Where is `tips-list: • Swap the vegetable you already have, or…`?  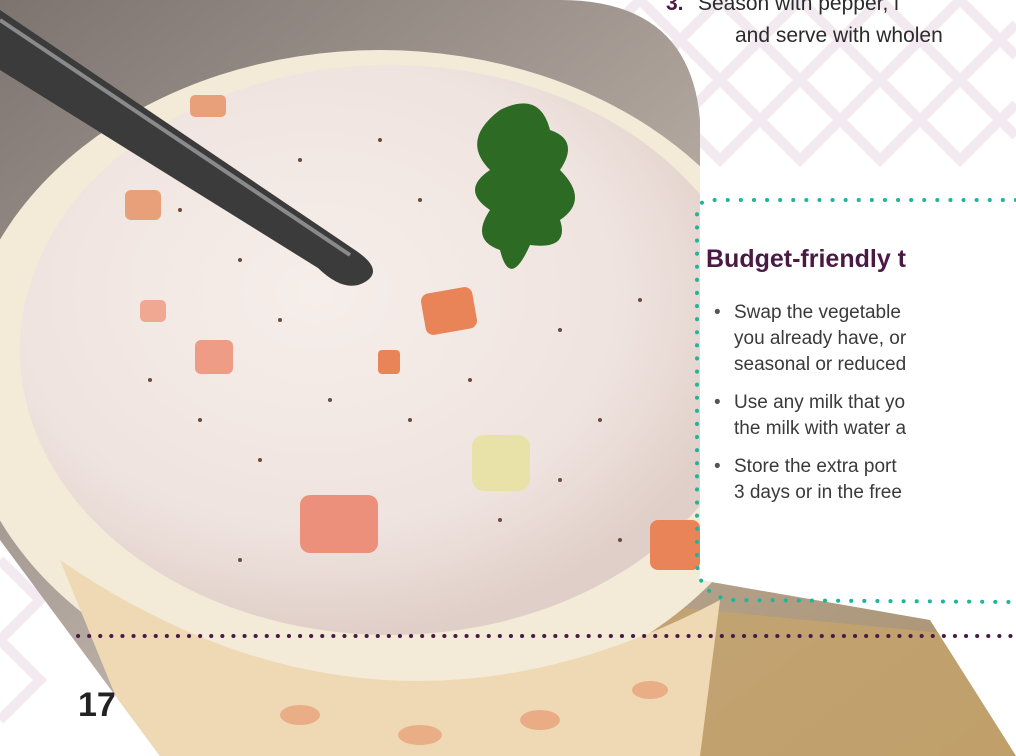 tips-list: • Swap the vegetable you already have, or… is located at coordinates (809, 409).